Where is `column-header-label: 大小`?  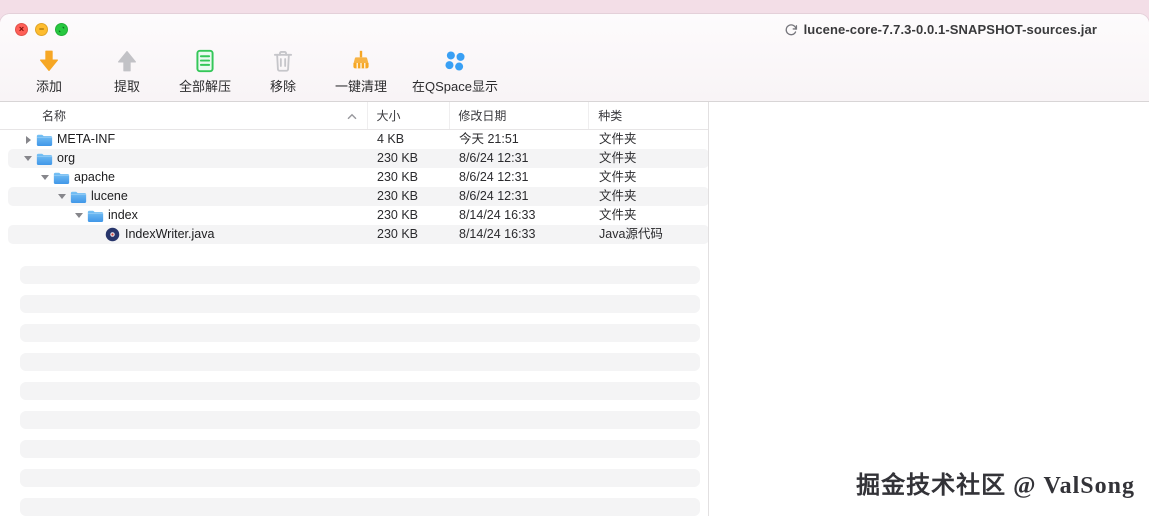 column-header-label: 大小 is located at coordinates (388, 116).